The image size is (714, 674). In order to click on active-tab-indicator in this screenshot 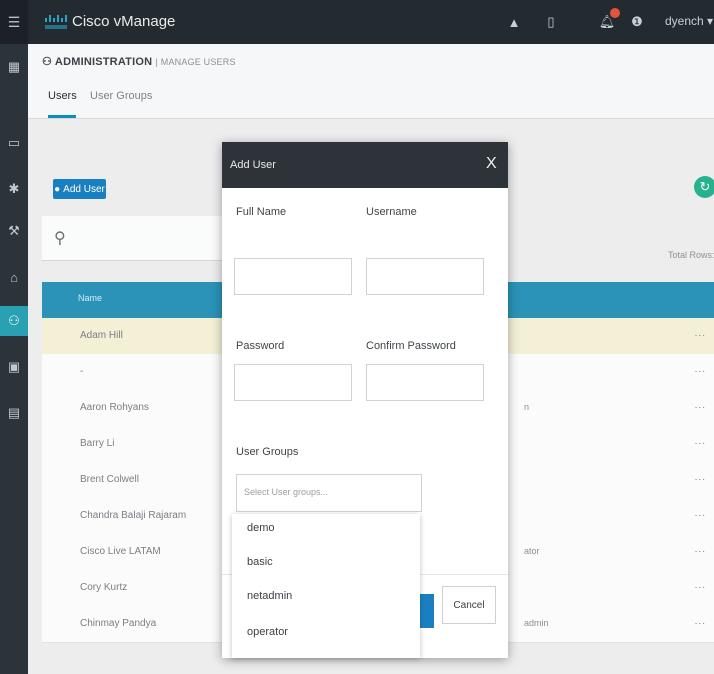, I will do `click(62, 116)`.